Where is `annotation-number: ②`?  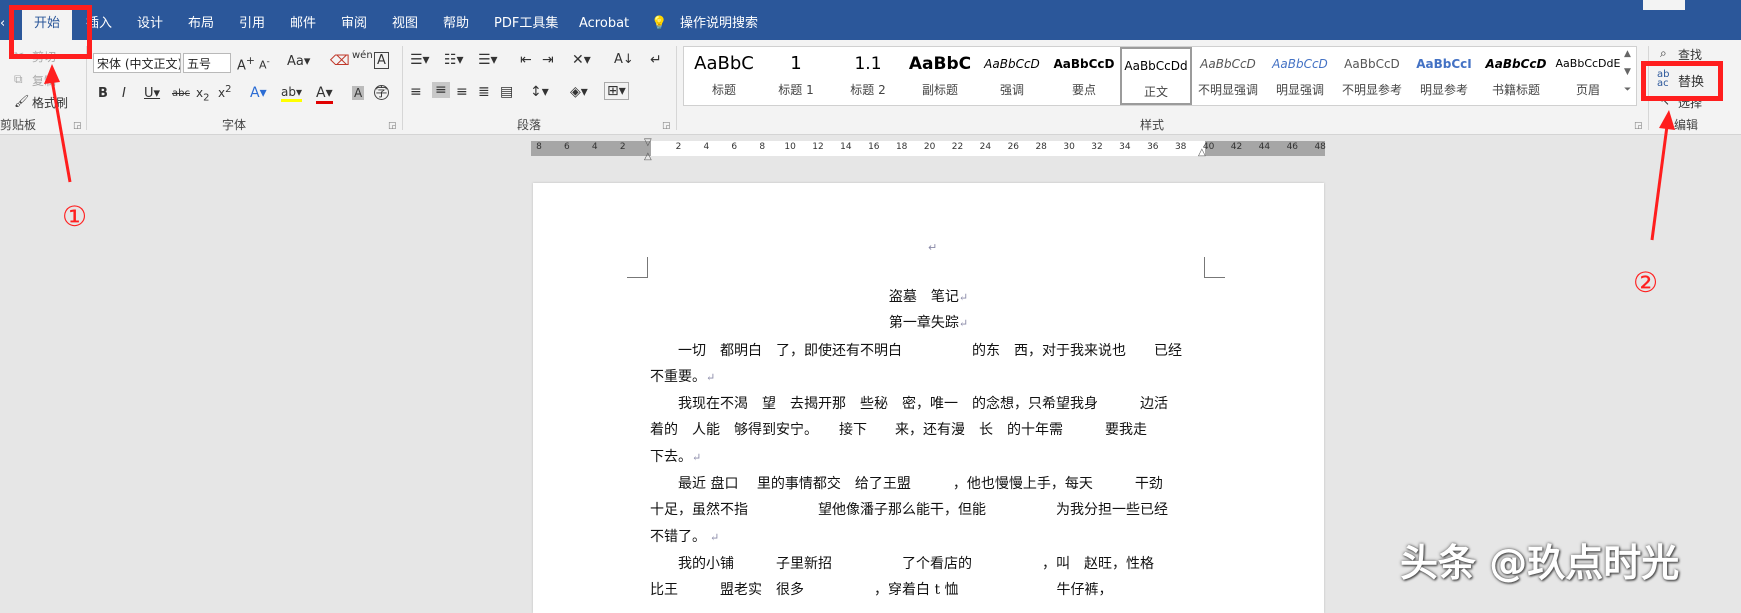
annotation-number: ② is located at coordinates (1646, 282).